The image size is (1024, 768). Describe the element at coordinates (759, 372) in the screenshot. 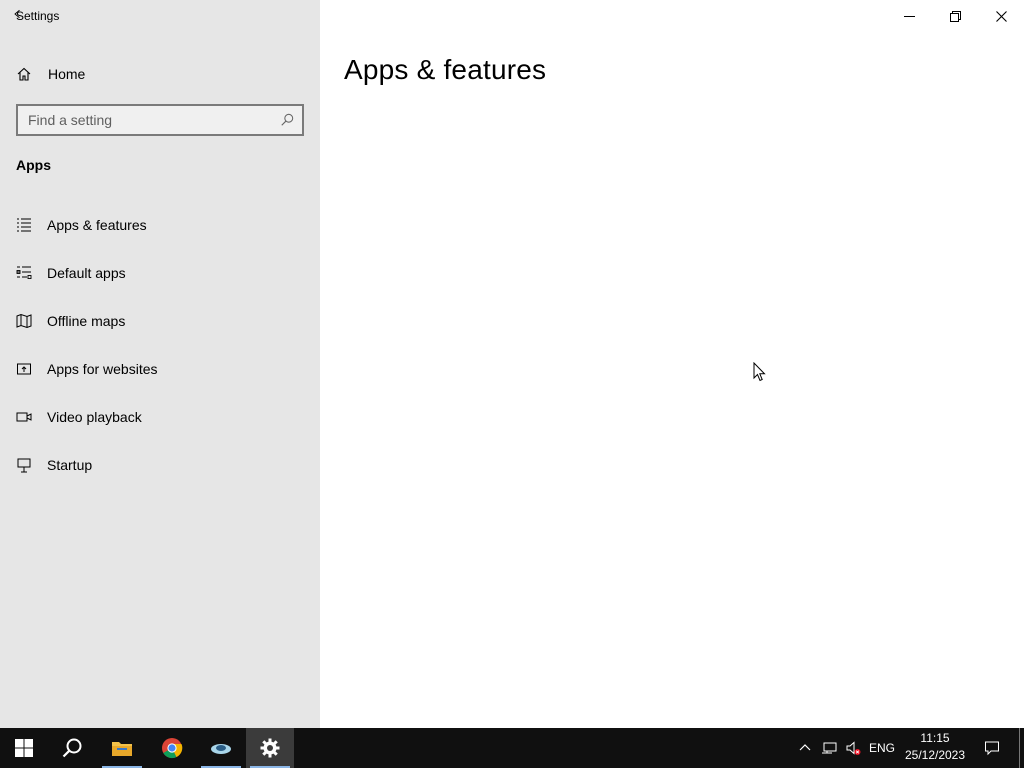

I see `mouse-cursor-icon` at that location.